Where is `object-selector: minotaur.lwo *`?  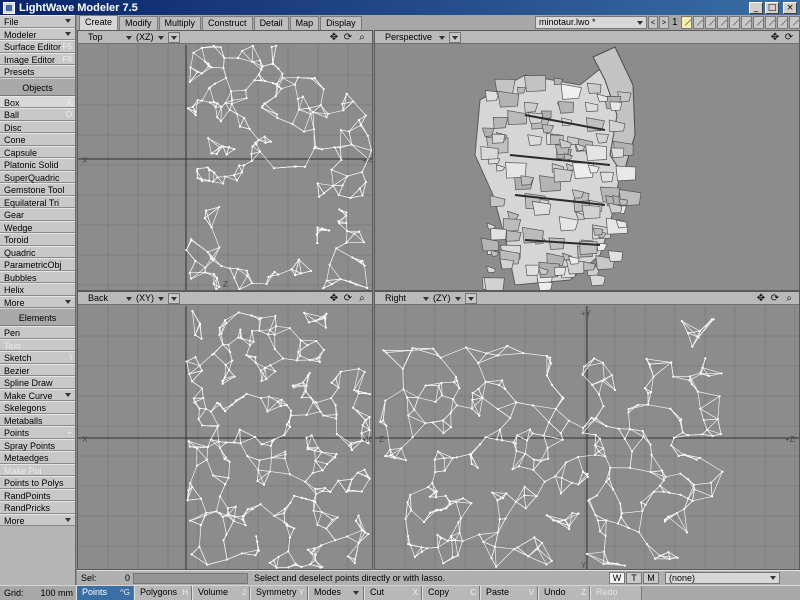 object-selector: minotaur.lwo * is located at coordinates (591, 22).